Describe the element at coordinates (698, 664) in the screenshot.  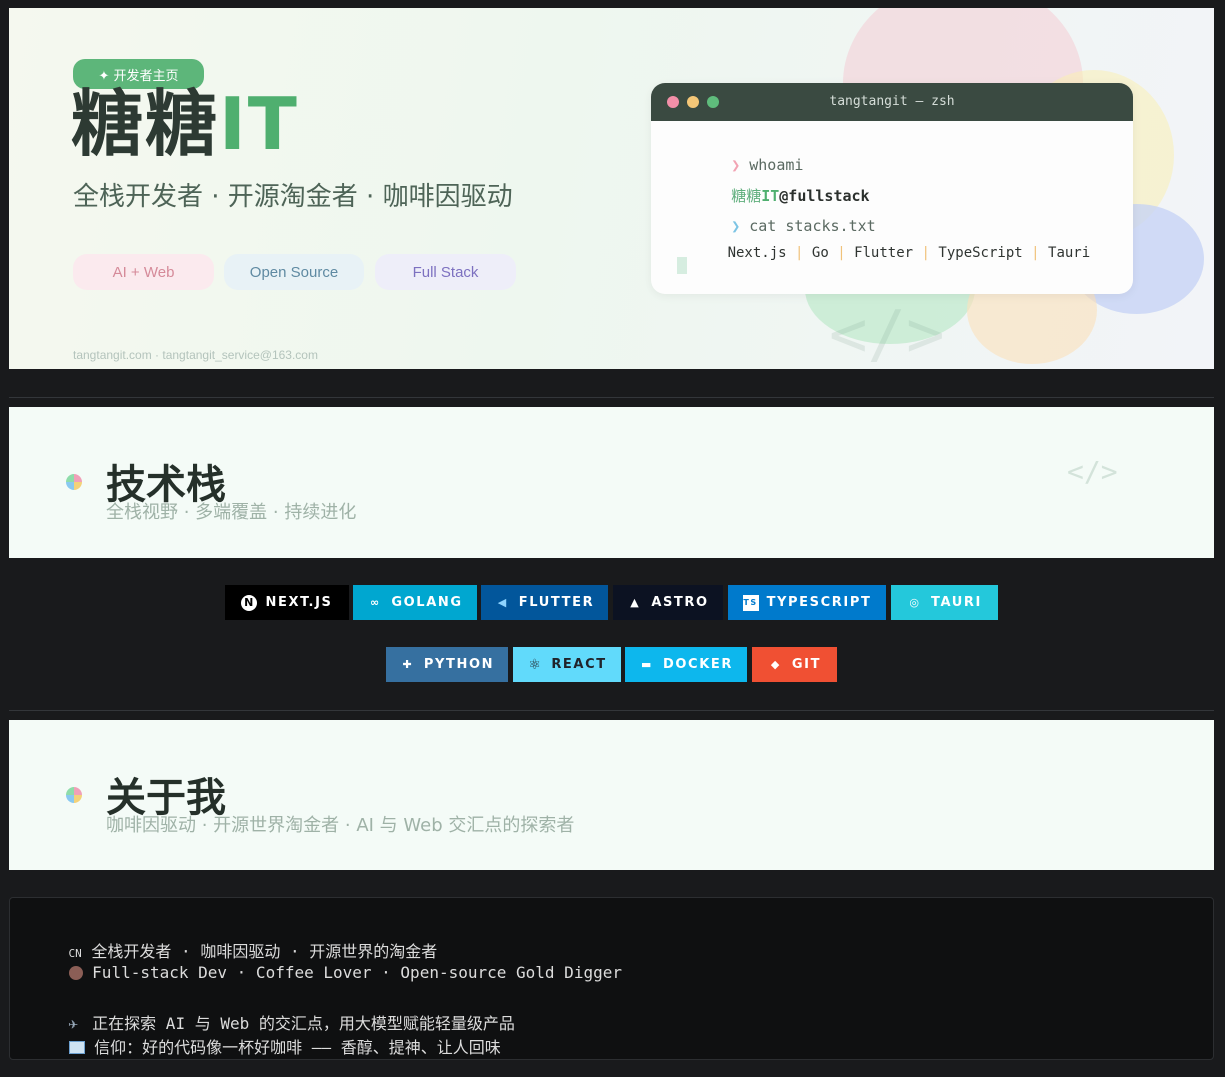
I see `badge-label: DOCKER` at that location.